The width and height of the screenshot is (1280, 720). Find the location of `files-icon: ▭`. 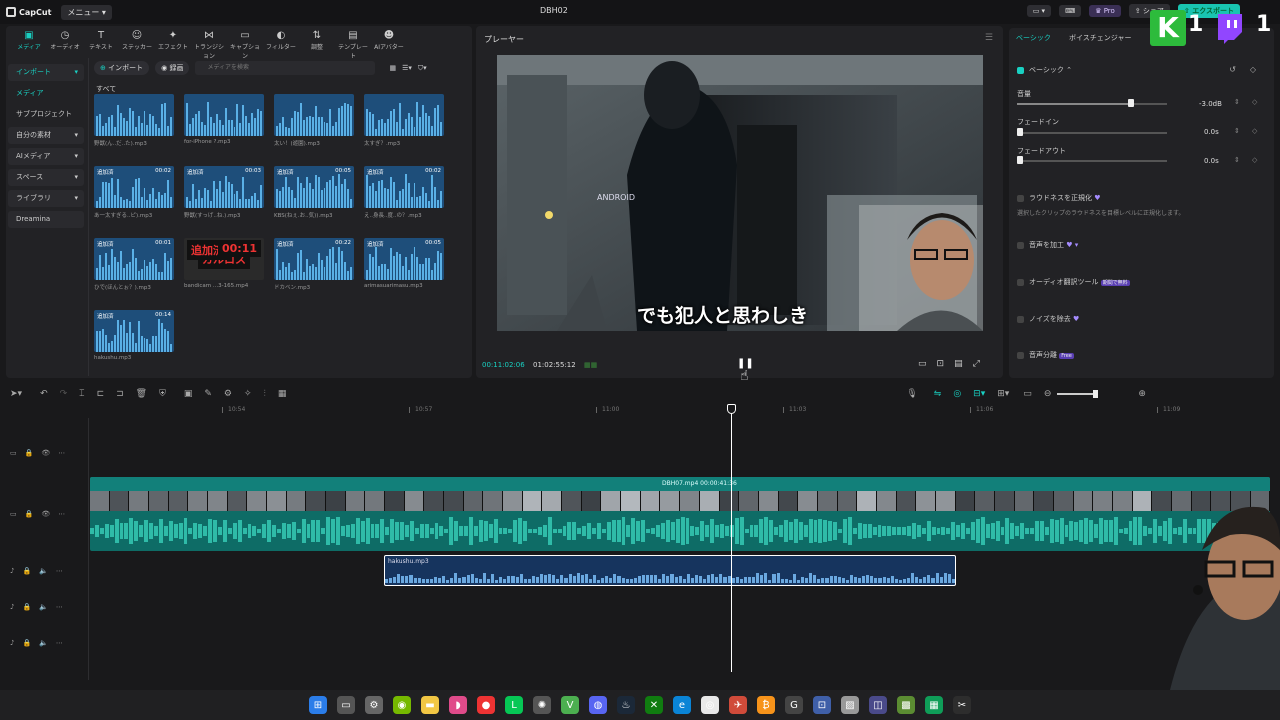

files-icon: ▭ is located at coordinates (346, 705).